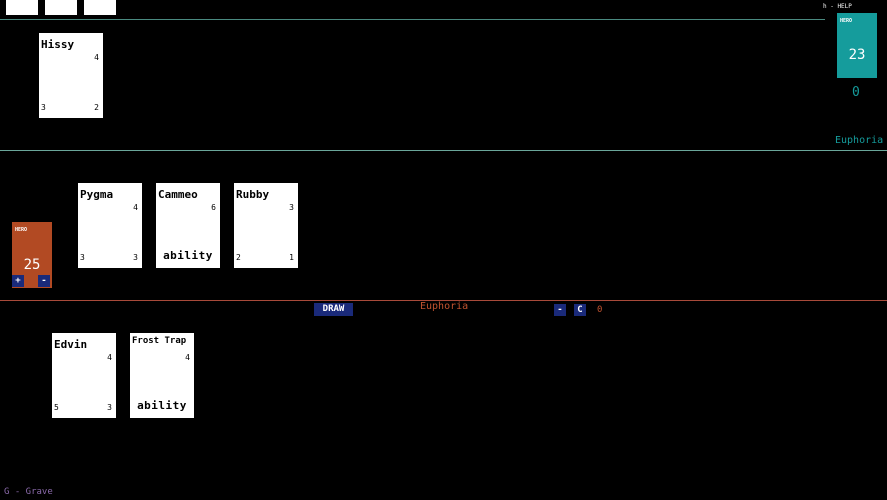 Image resolution: width=887 pixels, height=500 pixels. Describe the element at coordinates (97, 194) in the screenshot. I see `card-name: Pygma` at that location.